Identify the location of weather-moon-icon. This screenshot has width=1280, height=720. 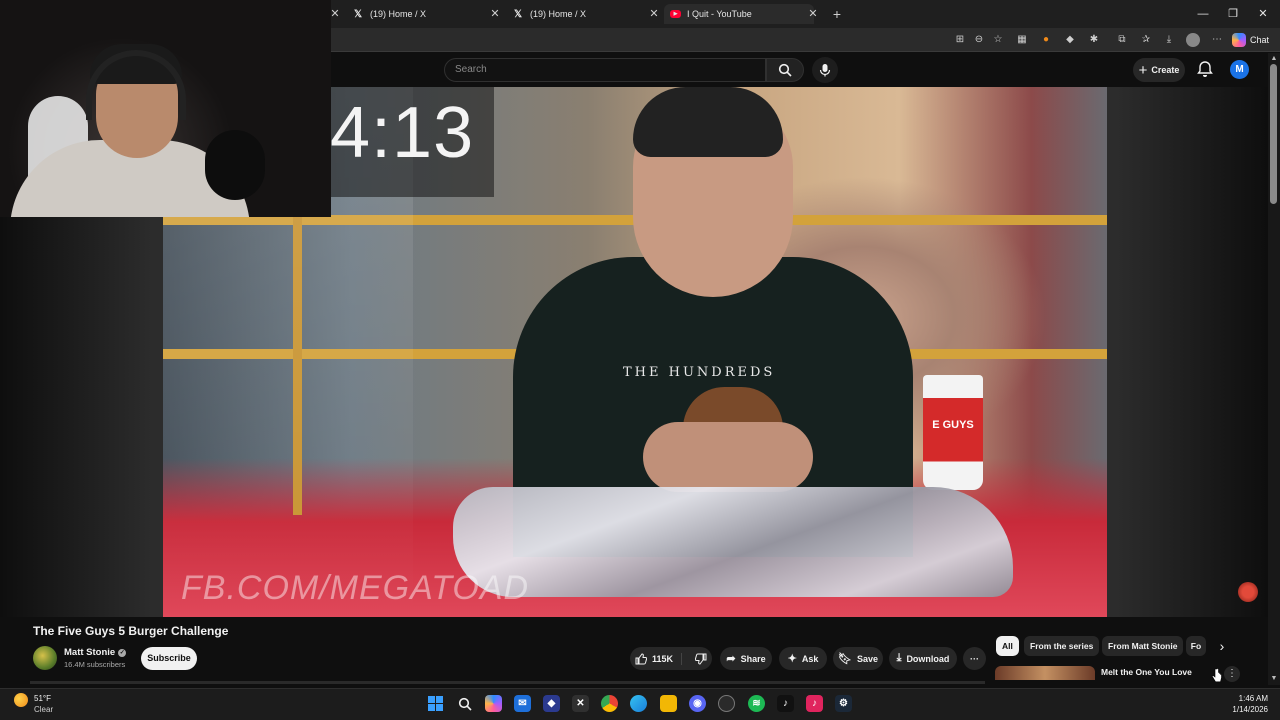
(21, 700).